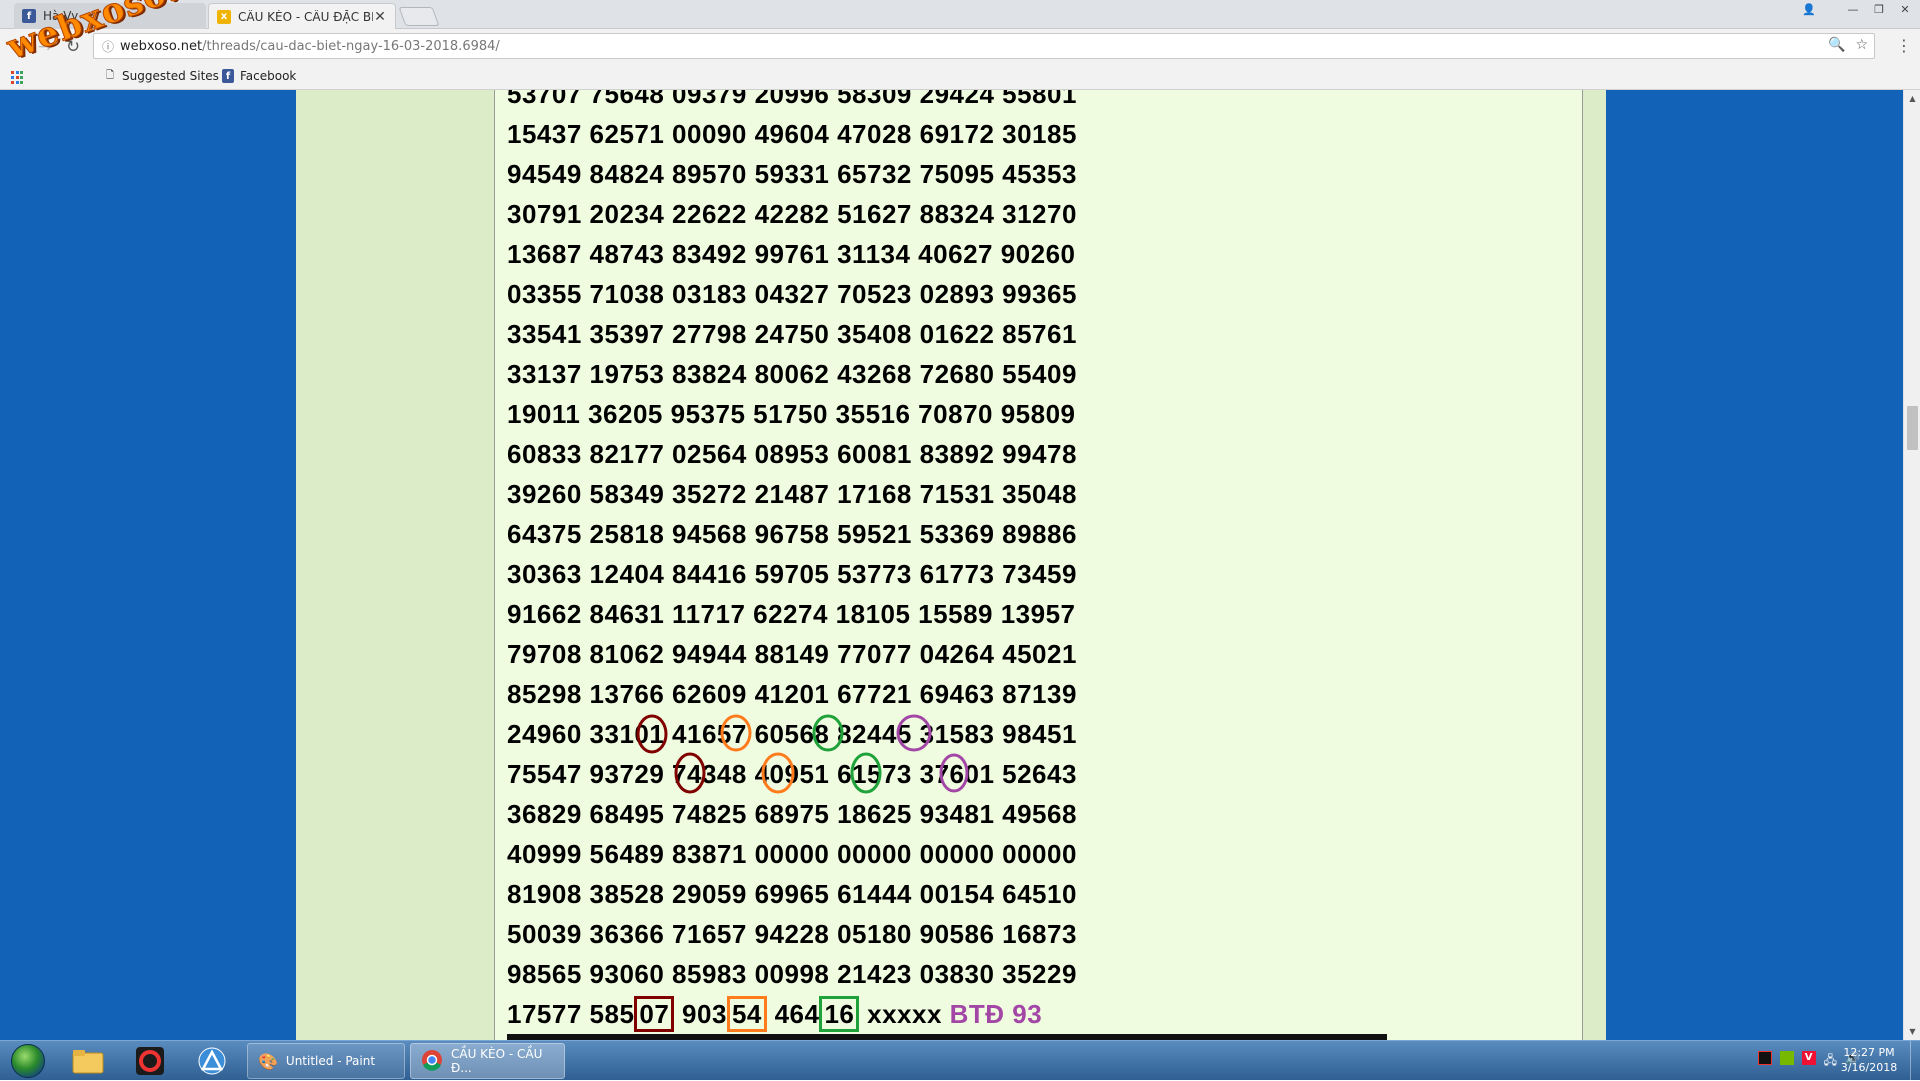 The width and height of the screenshot is (1920, 1081). Describe the element at coordinates (88, 1061) in the screenshot. I see `folder-icon` at that location.